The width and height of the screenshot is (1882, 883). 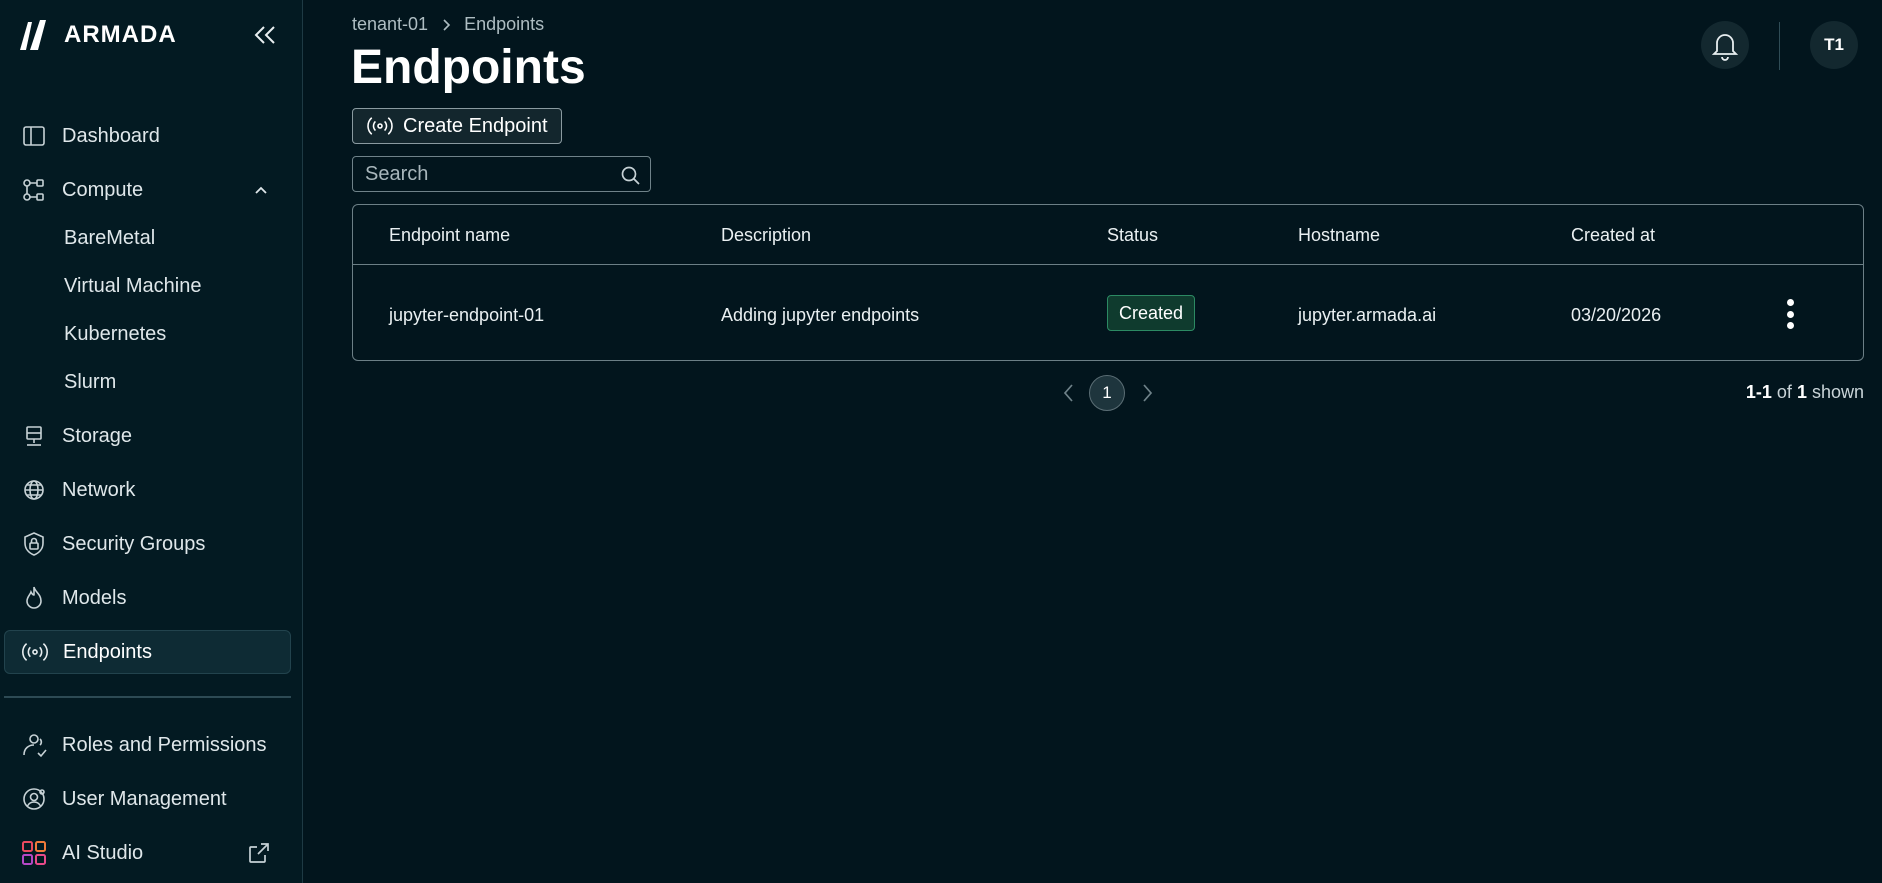 I want to click on shield-lock-icon, so click(x=34, y=544).